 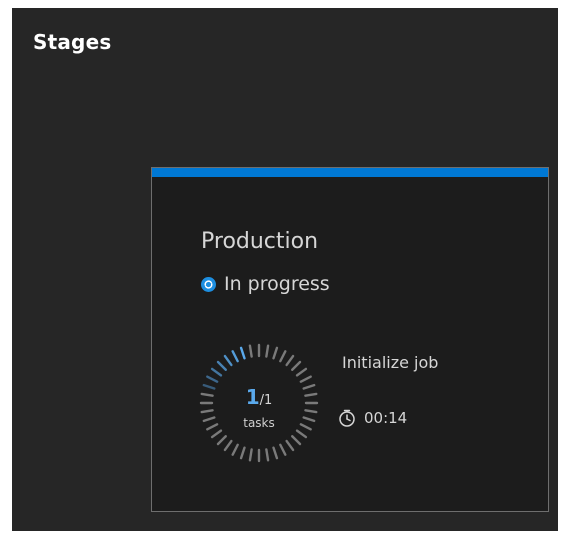 What do you see at coordinates (208, 284) in the screenshot?
I see `in-progress-icon` at bounding box center [208, 284].